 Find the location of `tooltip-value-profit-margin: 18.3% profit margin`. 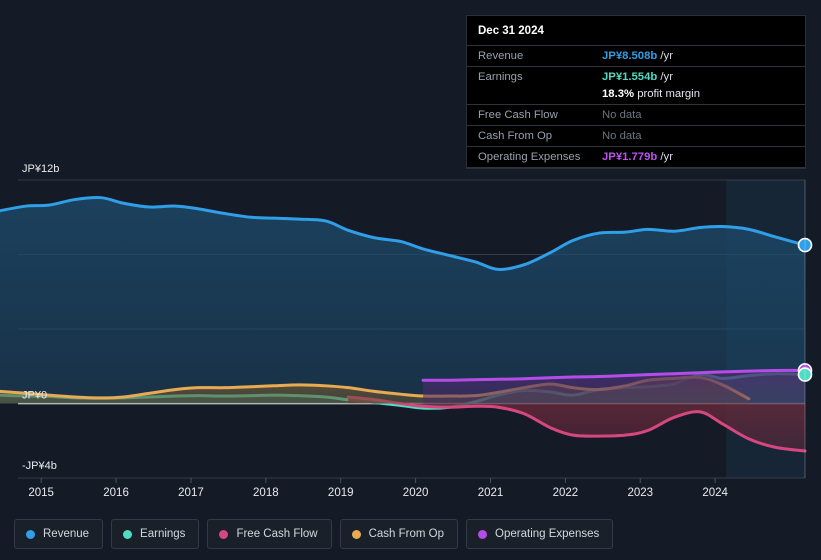

tooltip-value-profit-margin: 18.3% profit margin is located at coordinates (651, 94).